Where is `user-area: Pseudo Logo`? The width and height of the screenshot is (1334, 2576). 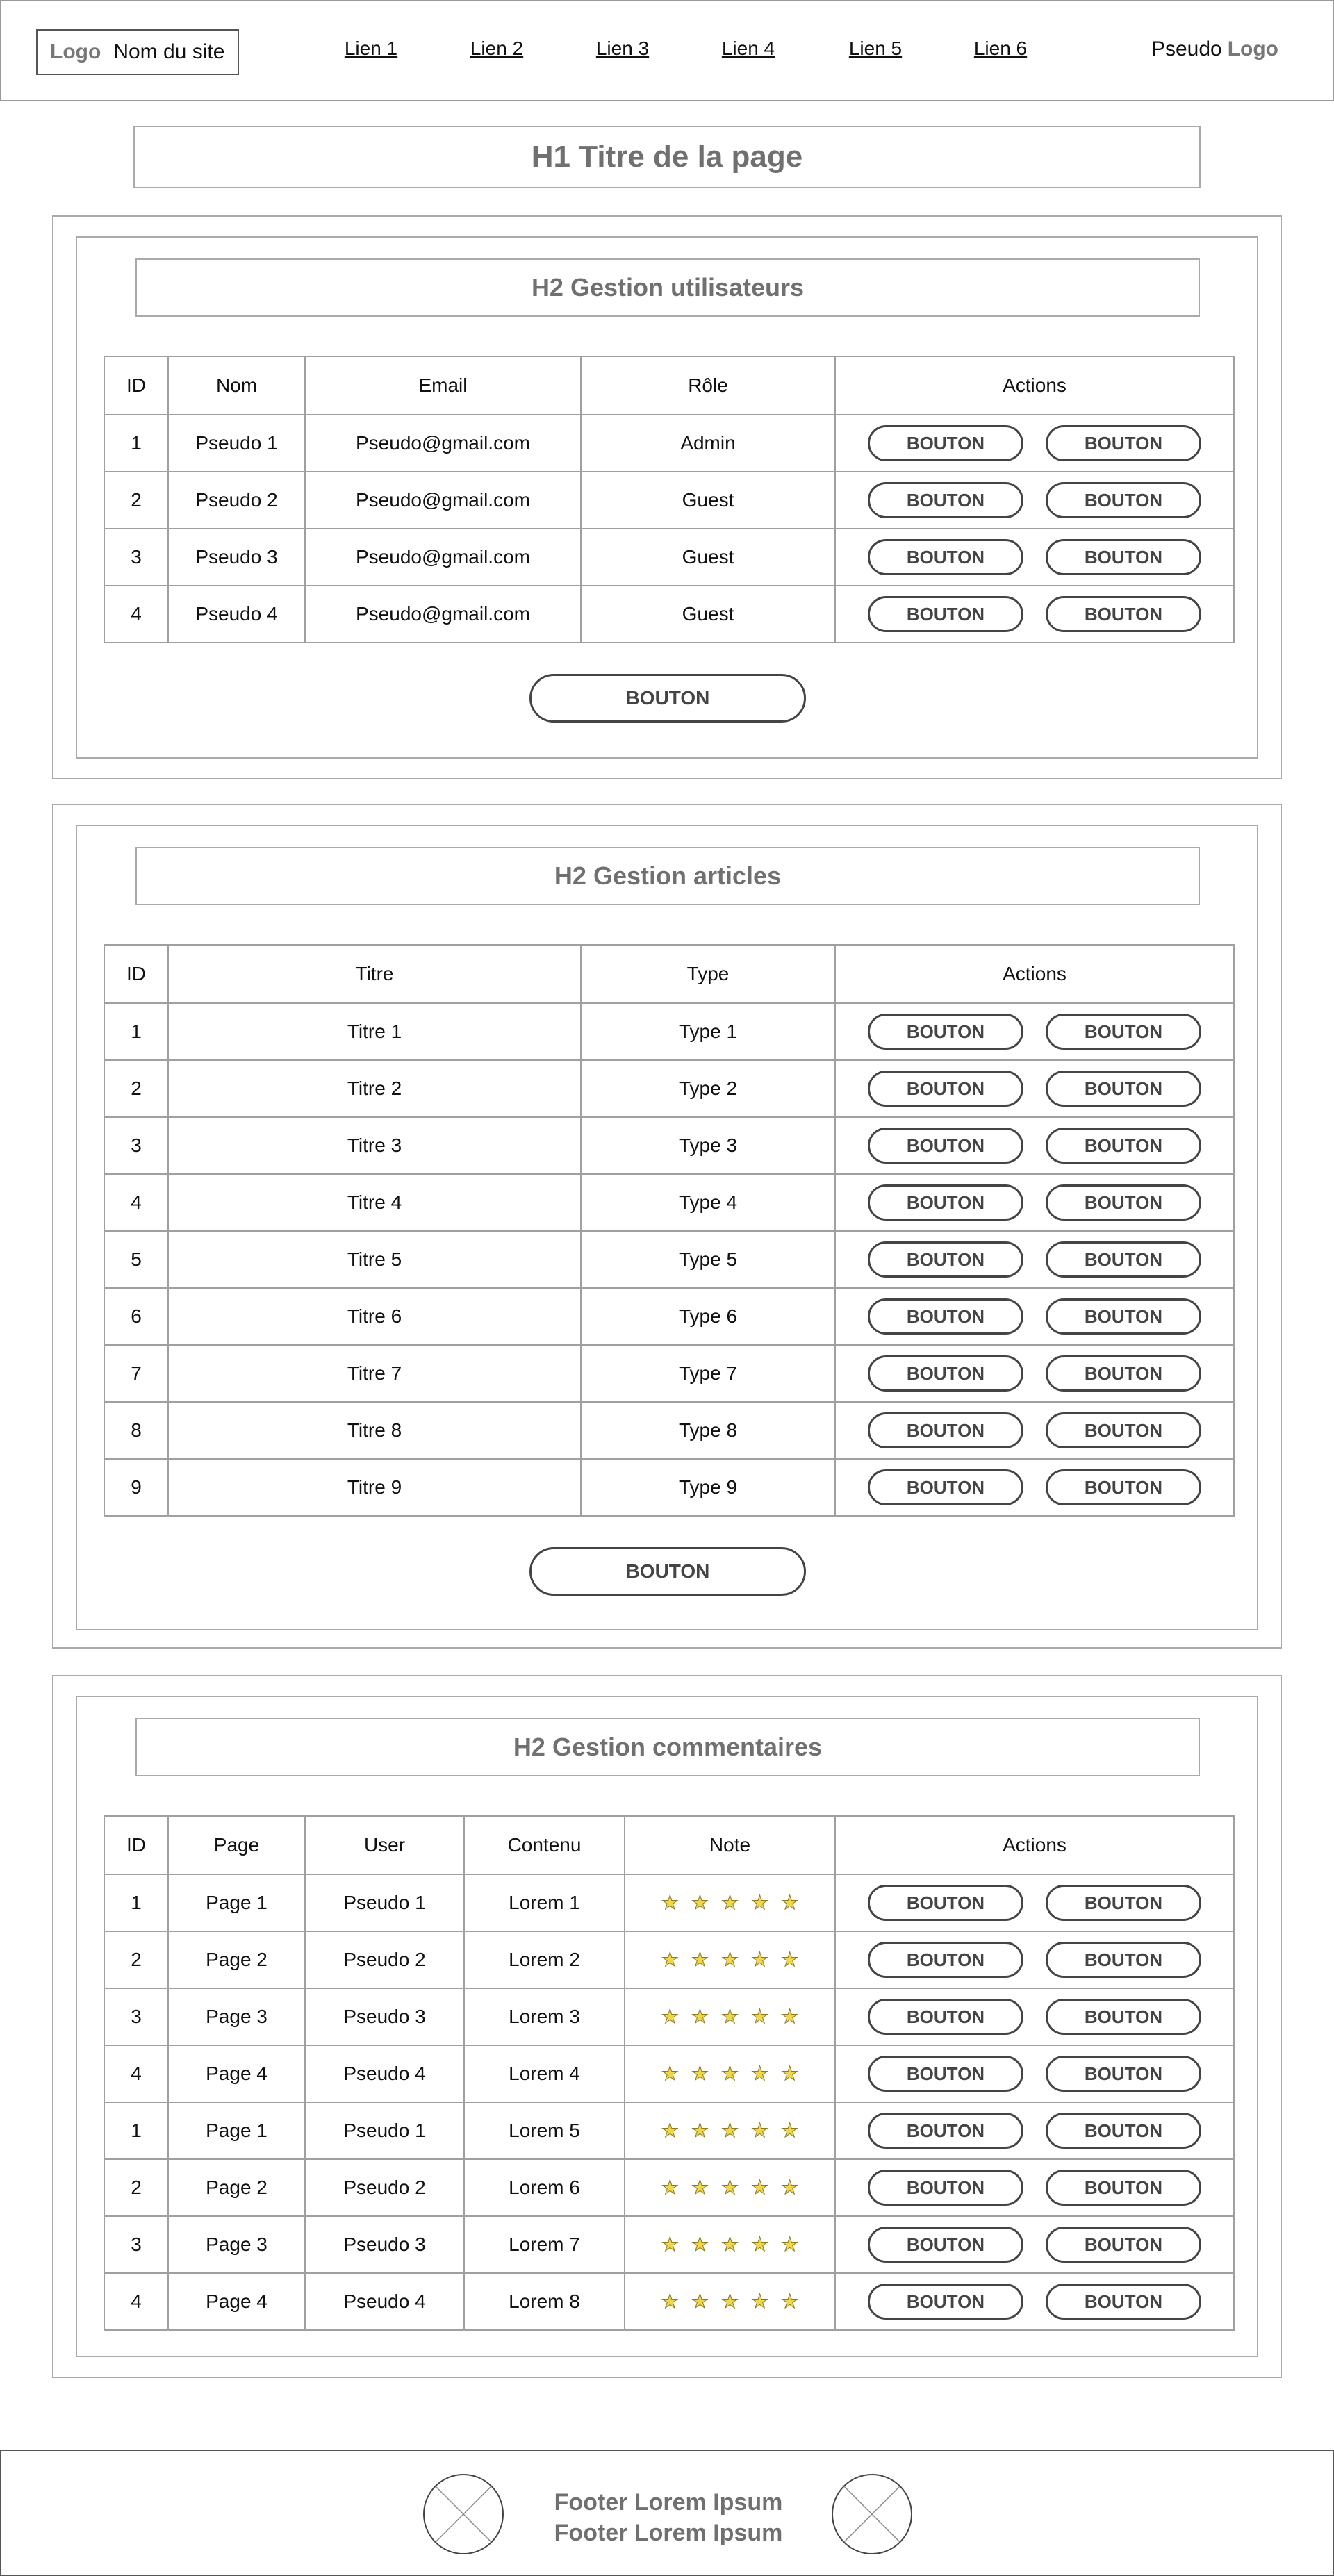 user-area: Pseudo Logo is located at coordinates (1214, 49).